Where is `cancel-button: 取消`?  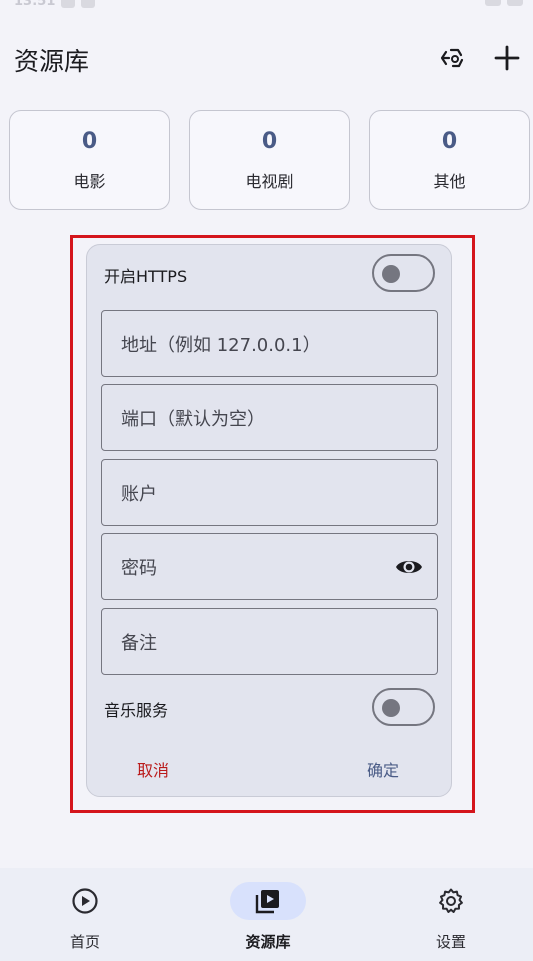
cancel-button: 取消 is located at coordinates (153, 769).